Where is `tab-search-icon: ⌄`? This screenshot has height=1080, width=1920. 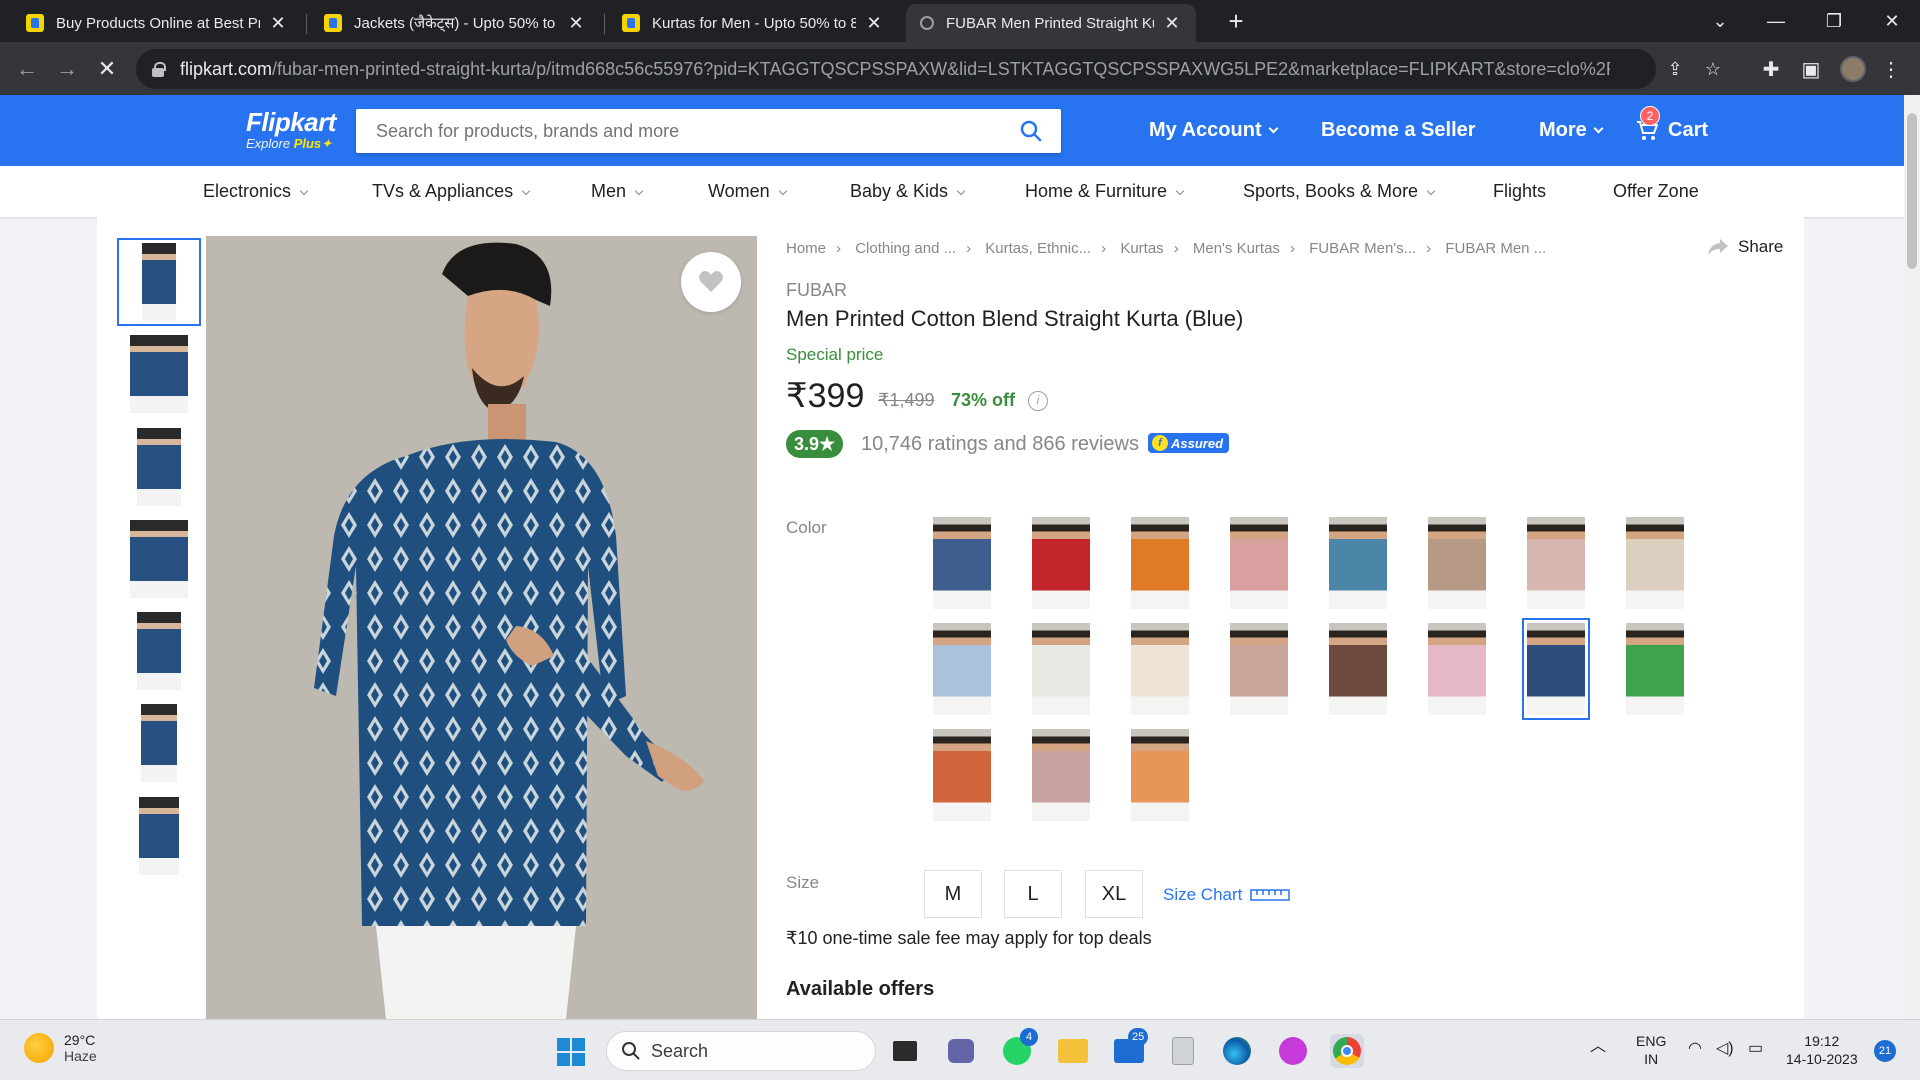 tab-search-icon: ⌄ is located at coordinates (1720, 21).